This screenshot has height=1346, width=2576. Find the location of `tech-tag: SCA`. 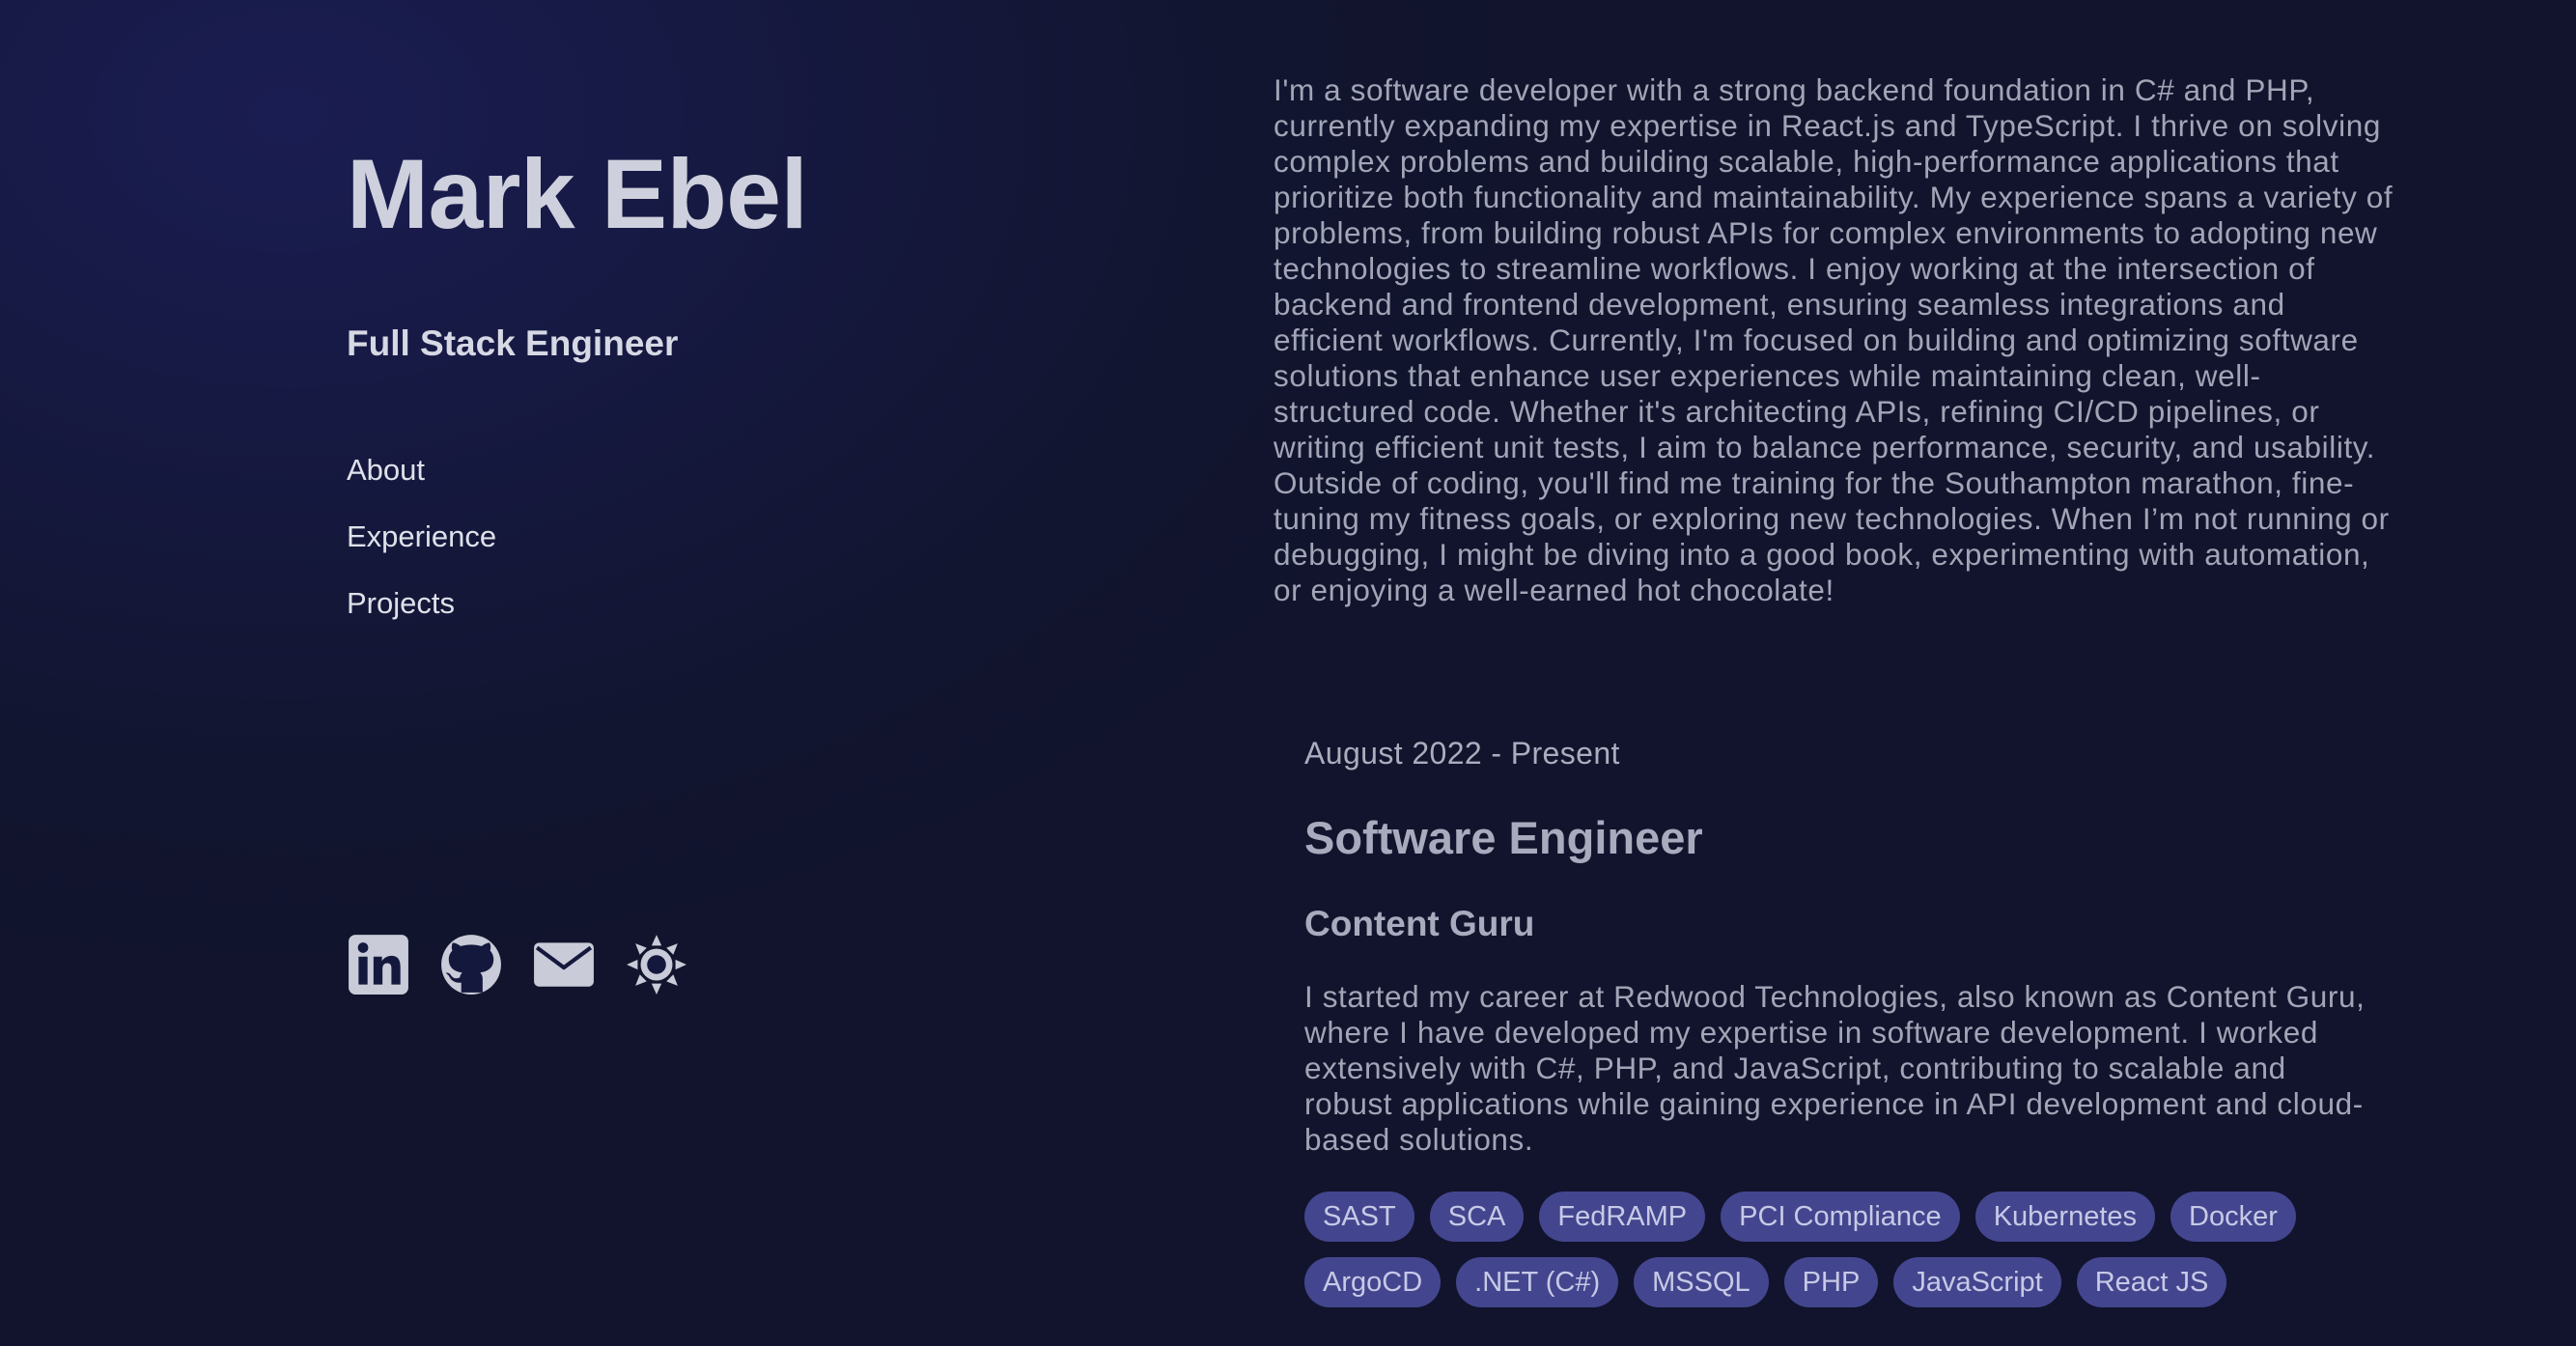

tech-tag: SCA is located at coordinates (1477, 1217).